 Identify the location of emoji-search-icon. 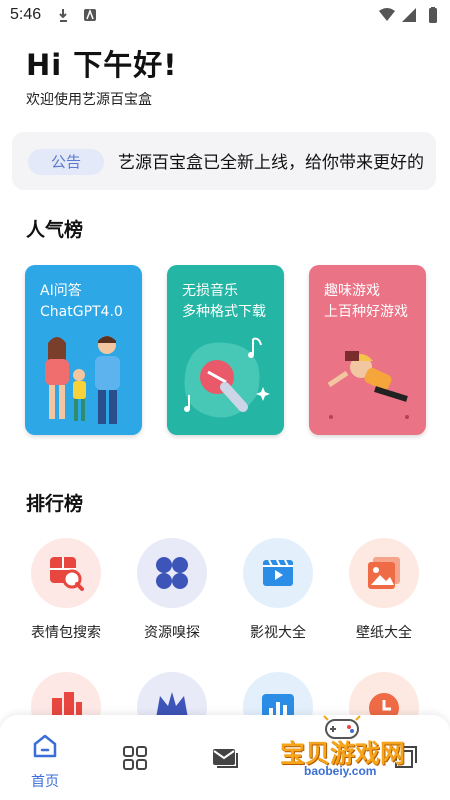
(67, 574).